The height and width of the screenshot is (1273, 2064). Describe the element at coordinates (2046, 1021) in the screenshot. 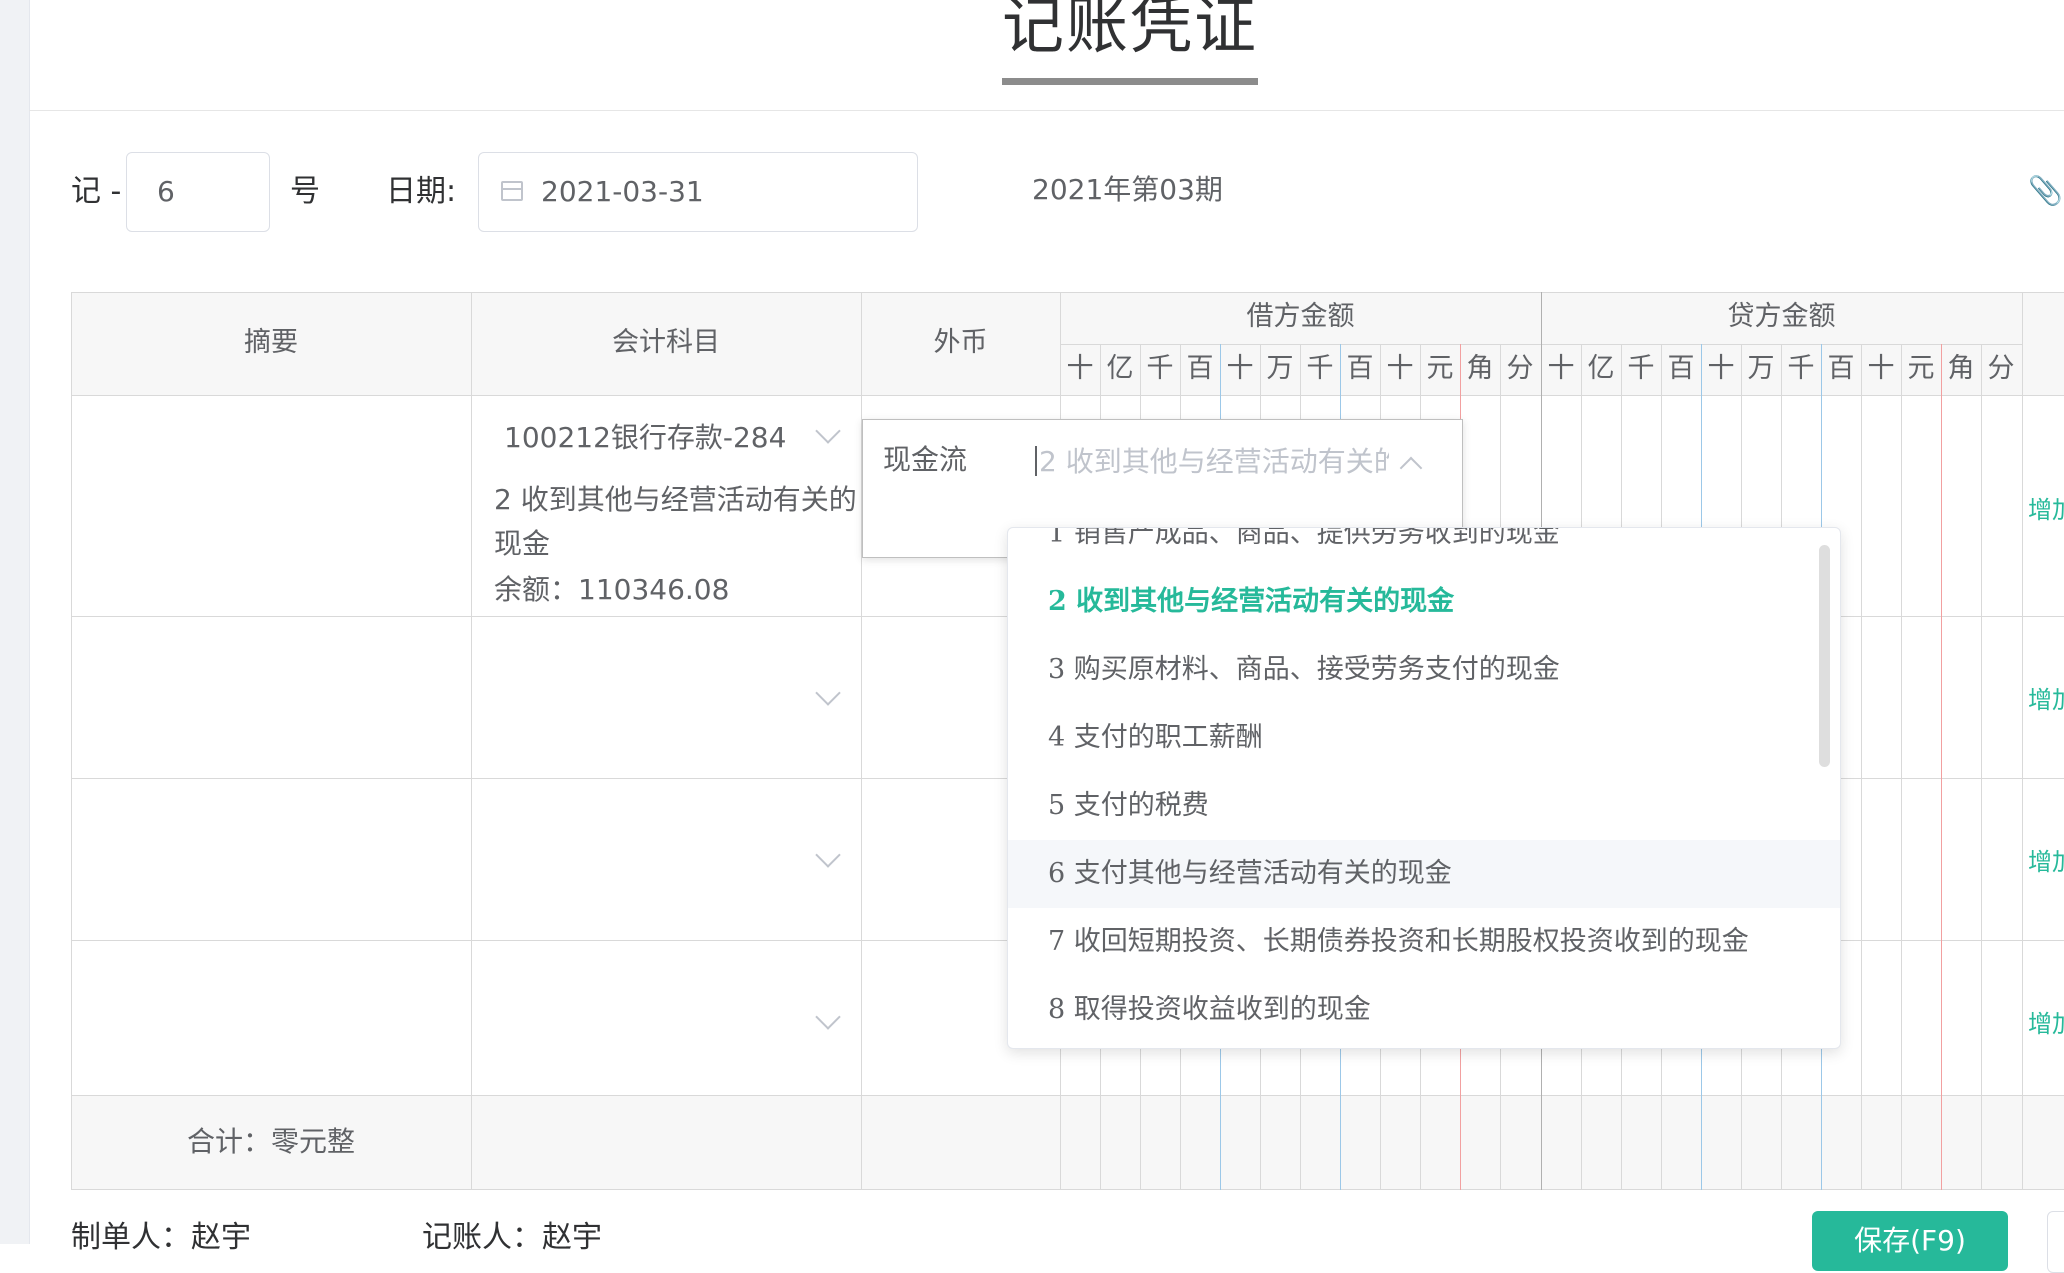

I see `row4-add-link: 增加` at that location.